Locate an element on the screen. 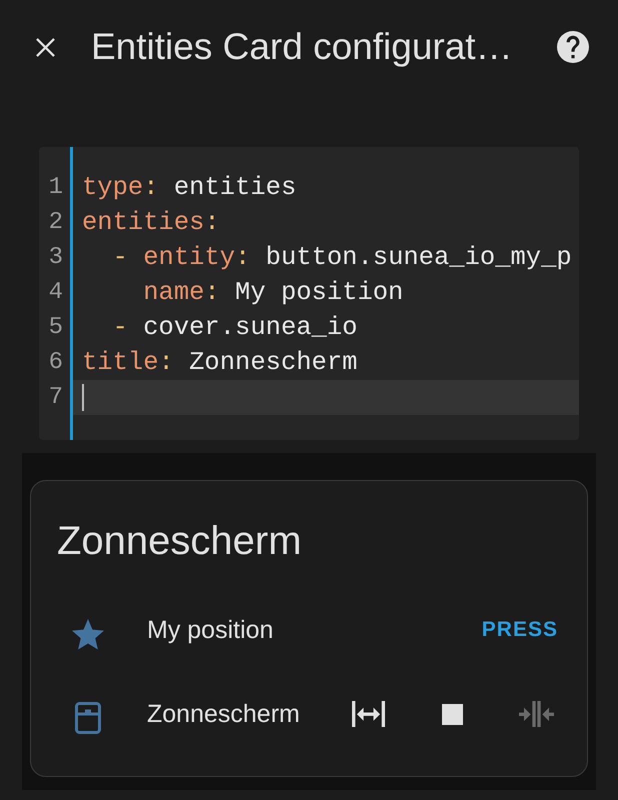 The width and height of the screenshot is (618, 800). line-number: 3 is located at coordinates (56, 258).